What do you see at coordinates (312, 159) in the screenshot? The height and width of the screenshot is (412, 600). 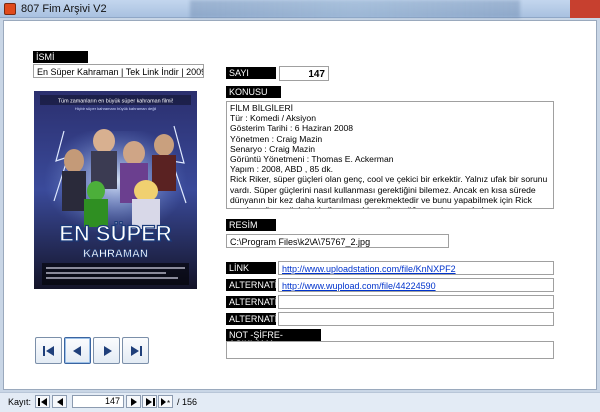 I see `konusu-line: Görüntü Yönetmeni : Thomas E. Ackerman` at bounding box center [312, 159].